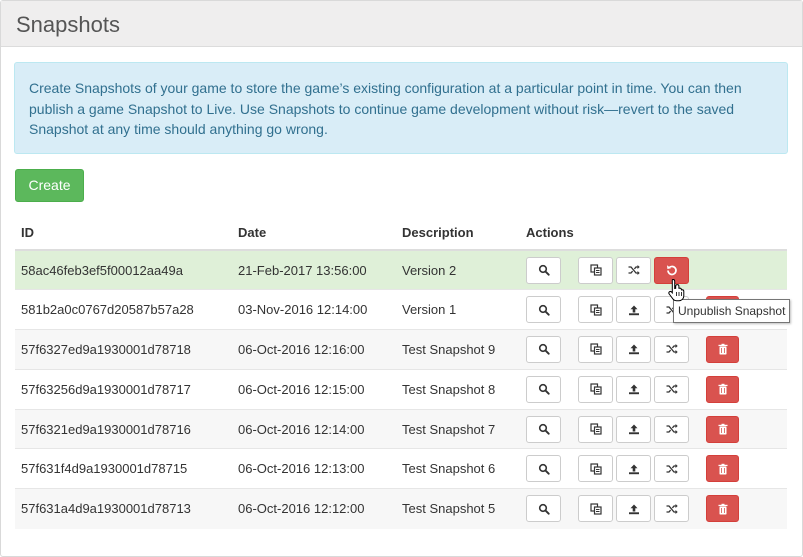 This screenshot has width=803, height=557. Describe the element at coordinates (123, 269) in the screenshot. I see `cell-id: 58ac46feb3ef5f00012aa49a` at that location.